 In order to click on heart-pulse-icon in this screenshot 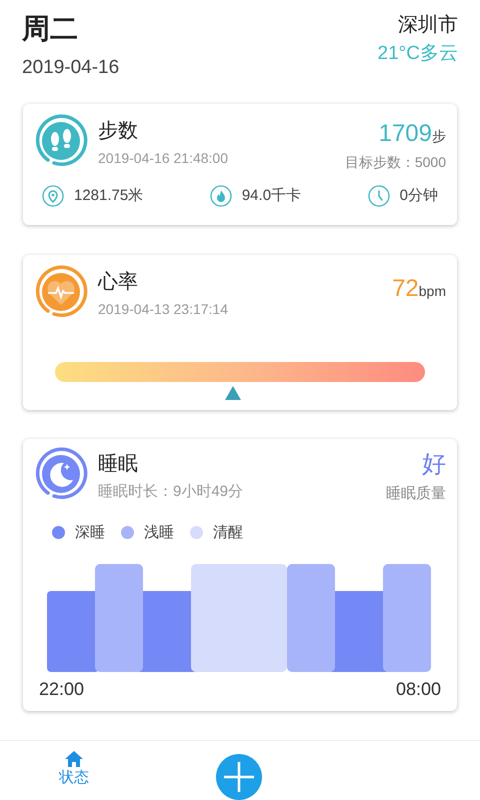, I will do `click(61, 292)`.